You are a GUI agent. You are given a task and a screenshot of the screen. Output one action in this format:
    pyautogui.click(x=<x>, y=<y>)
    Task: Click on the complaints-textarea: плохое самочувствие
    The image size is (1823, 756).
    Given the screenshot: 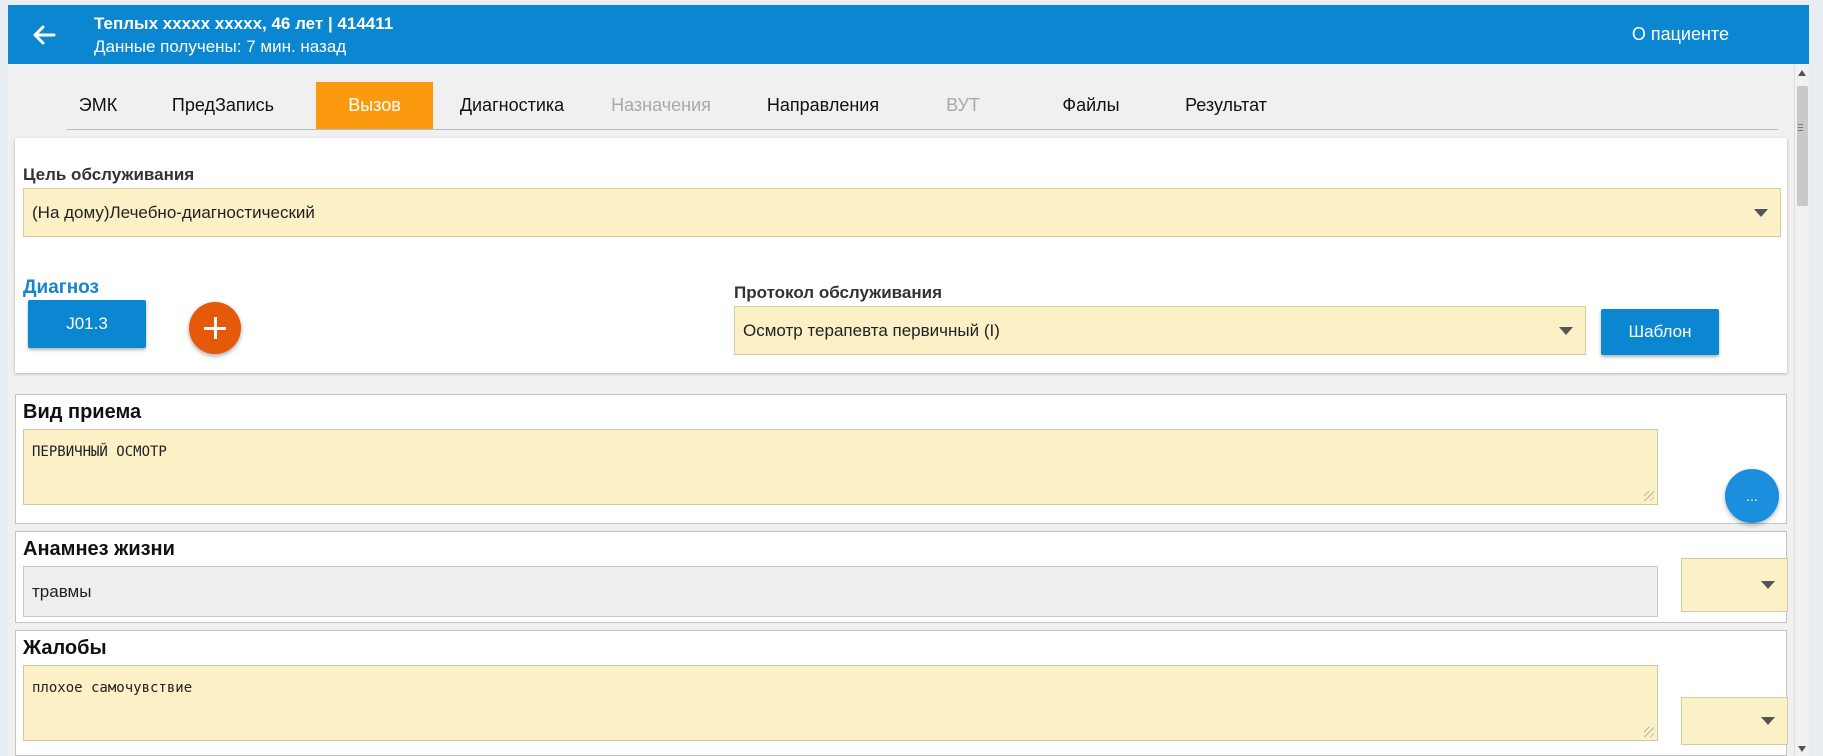 What is the action you would take?
    pyautogui.click(x=840, y=703)
    